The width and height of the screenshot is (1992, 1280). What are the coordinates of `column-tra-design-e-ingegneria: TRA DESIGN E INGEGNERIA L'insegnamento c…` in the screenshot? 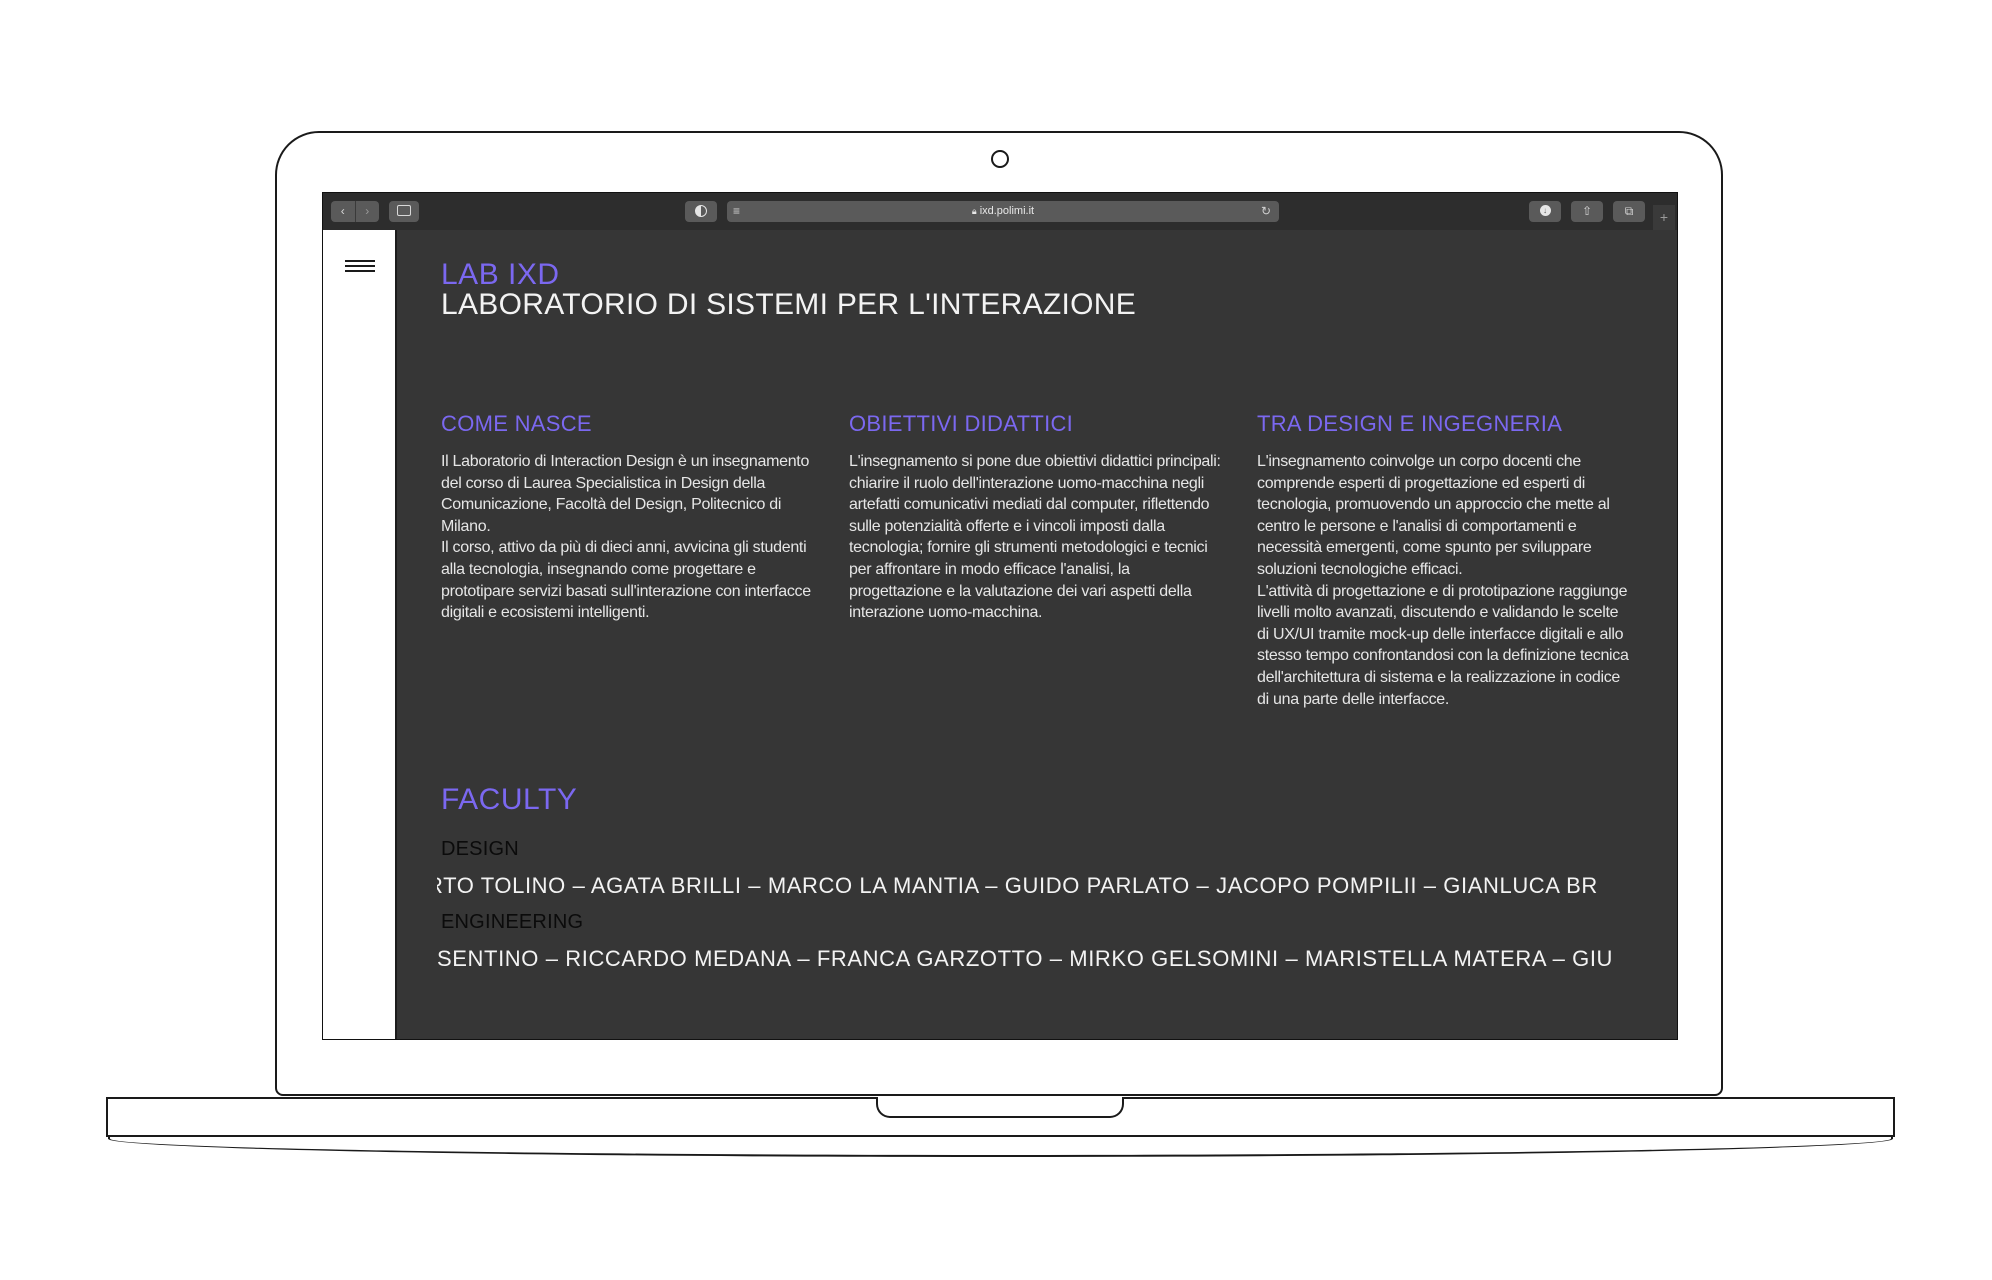 It's located at (1443, 560).